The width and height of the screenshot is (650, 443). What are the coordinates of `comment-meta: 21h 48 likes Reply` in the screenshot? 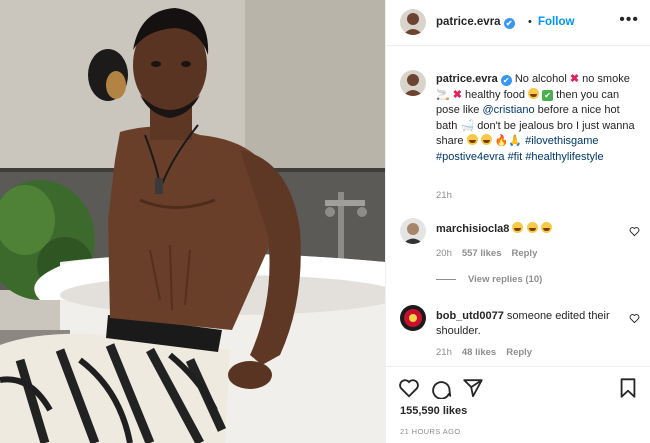 It's located at (489, 352).